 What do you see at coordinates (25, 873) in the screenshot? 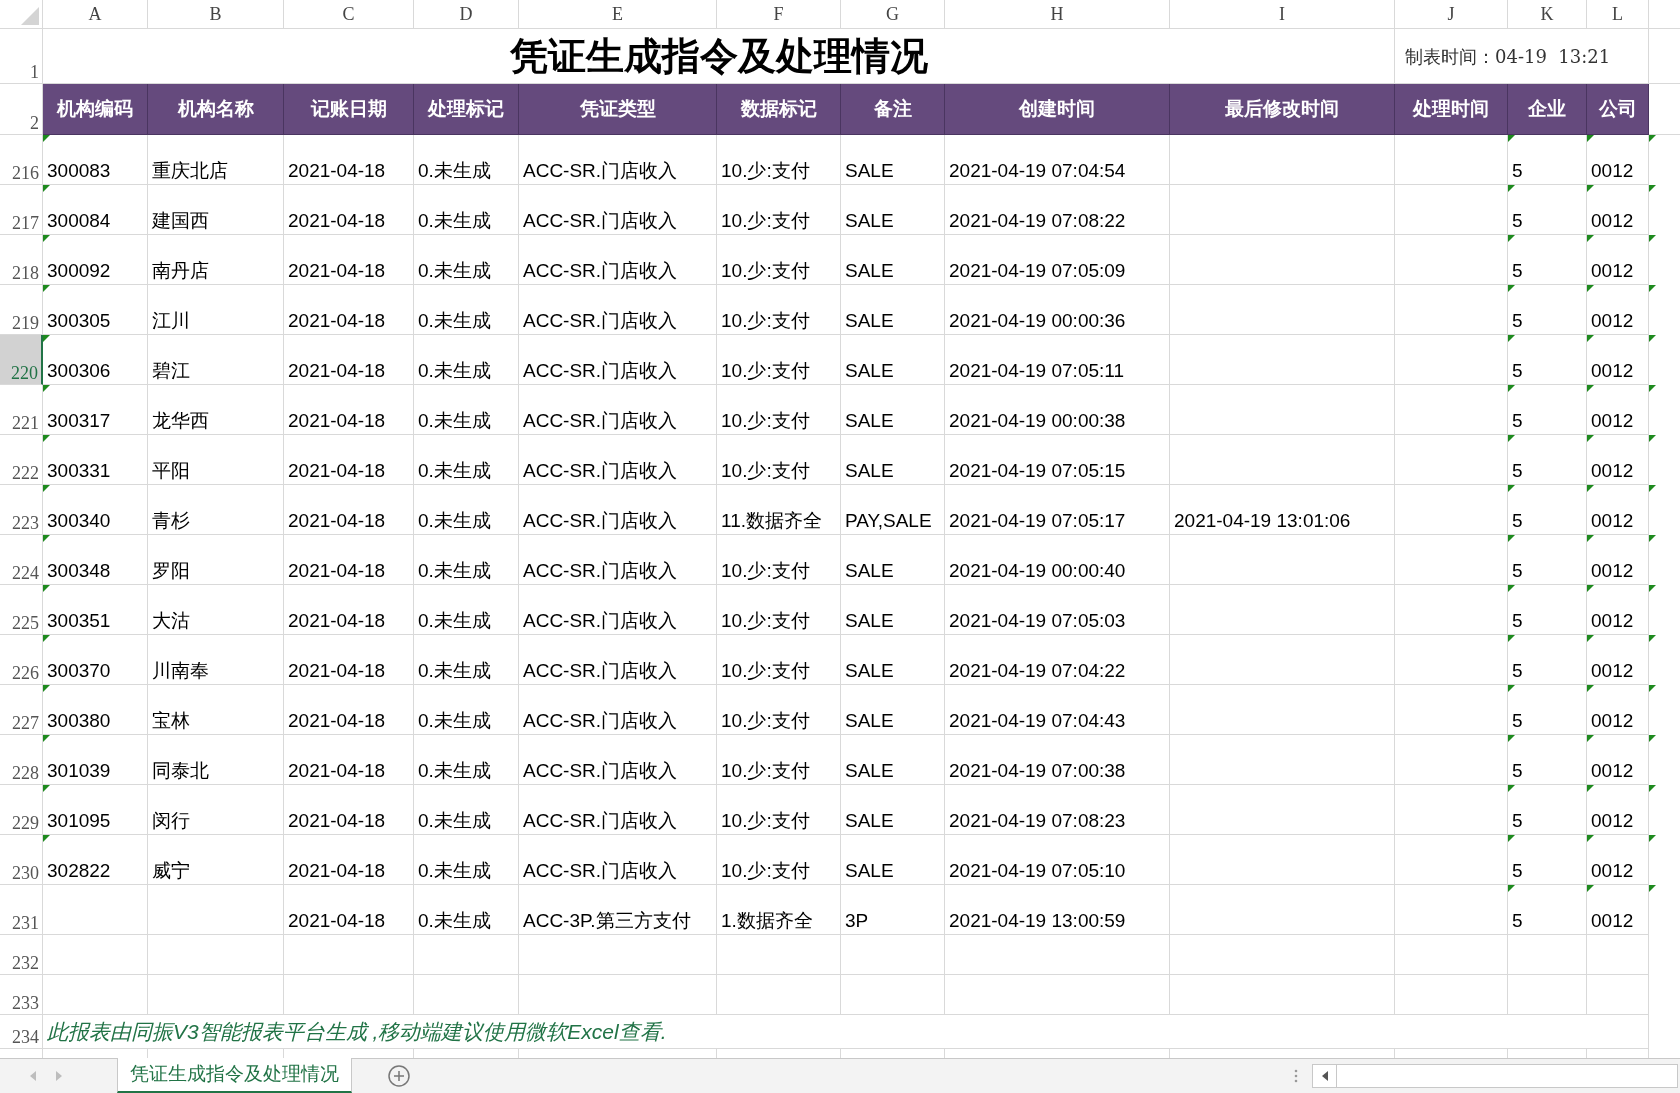
I see `row-number: 230` at bounding box center [25, 873].